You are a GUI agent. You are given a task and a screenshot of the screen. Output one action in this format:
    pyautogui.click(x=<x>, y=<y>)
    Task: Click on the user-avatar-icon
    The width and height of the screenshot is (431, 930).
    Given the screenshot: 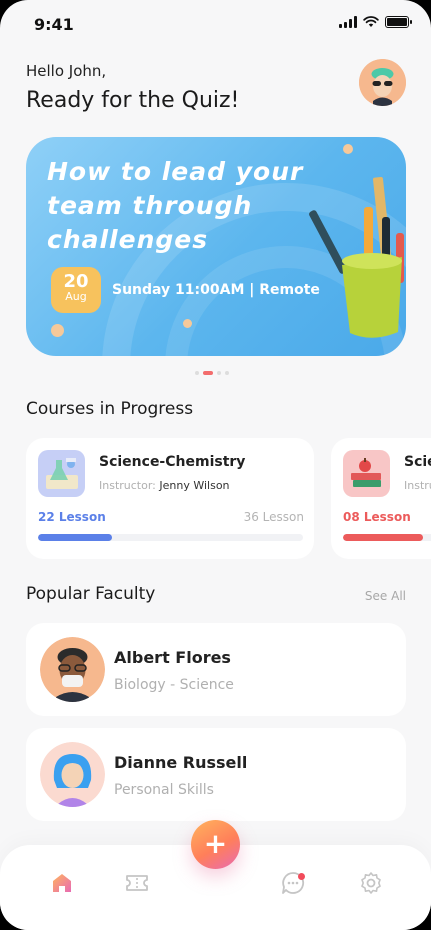 What is the action you would take?
    pyautogui.click(x=382, y=82)
    